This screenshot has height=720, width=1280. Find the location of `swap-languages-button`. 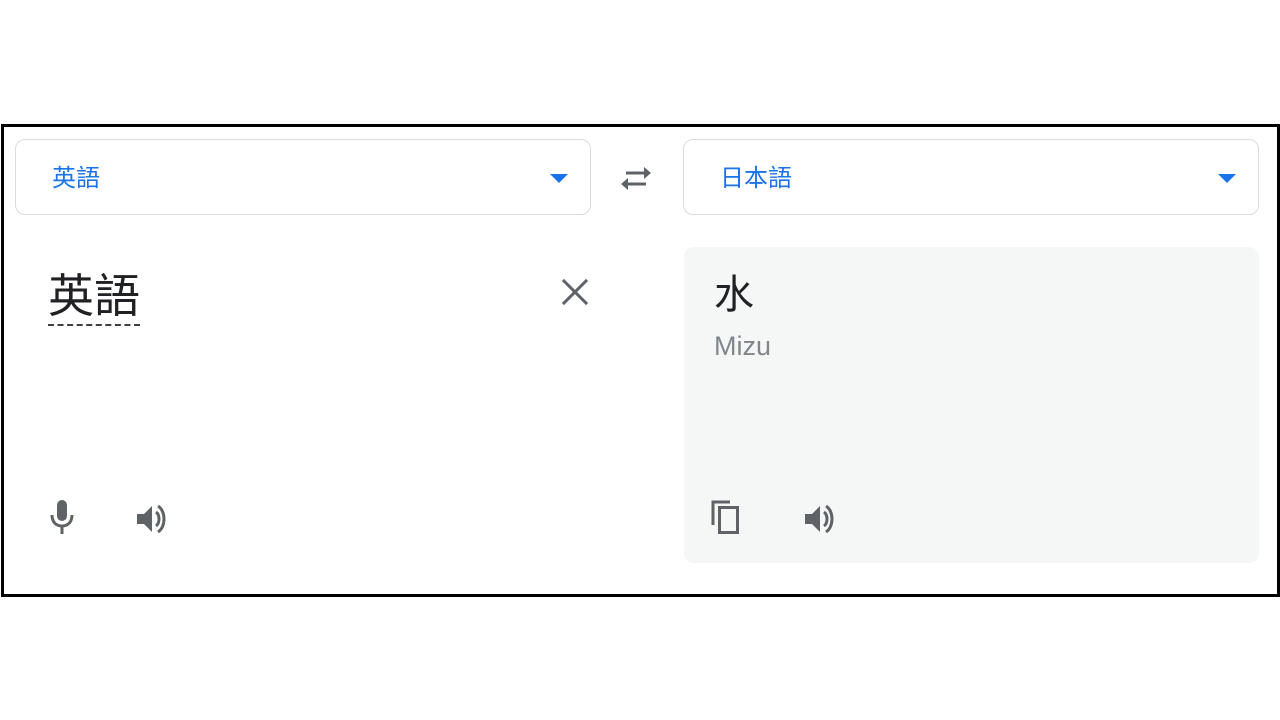

swap-languages-button is located at coordinates (636, 179).